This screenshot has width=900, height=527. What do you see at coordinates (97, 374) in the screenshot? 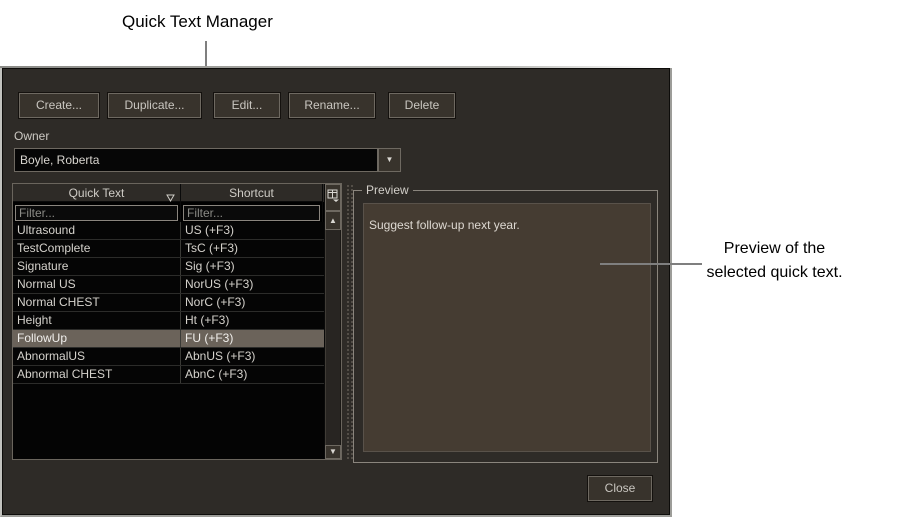
I see `quick-text-cell: Abnormal CHEST` at bounding box center [97, 374].